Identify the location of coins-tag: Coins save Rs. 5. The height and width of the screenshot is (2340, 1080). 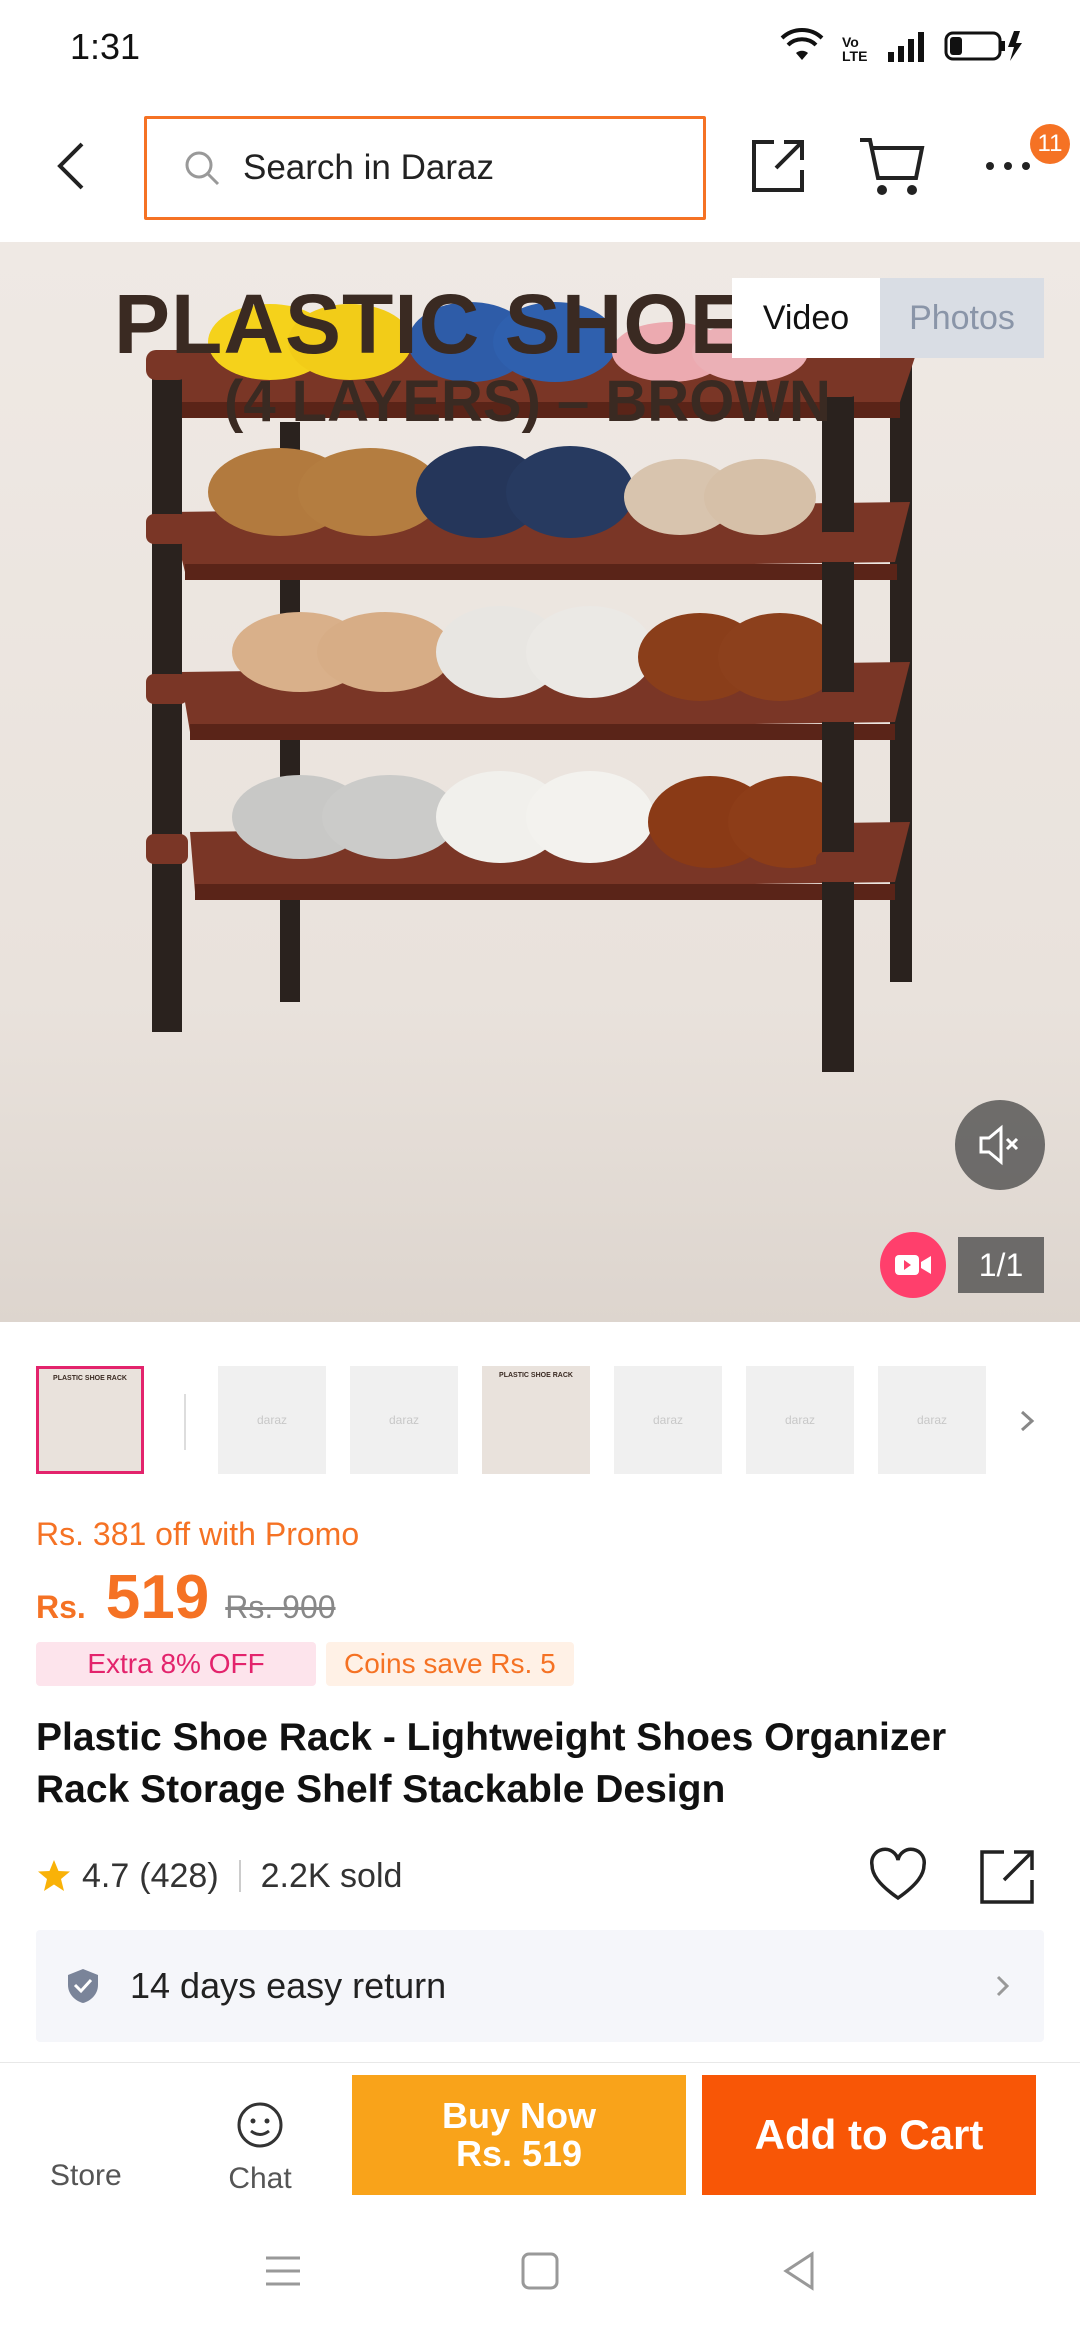
(450, 1664).